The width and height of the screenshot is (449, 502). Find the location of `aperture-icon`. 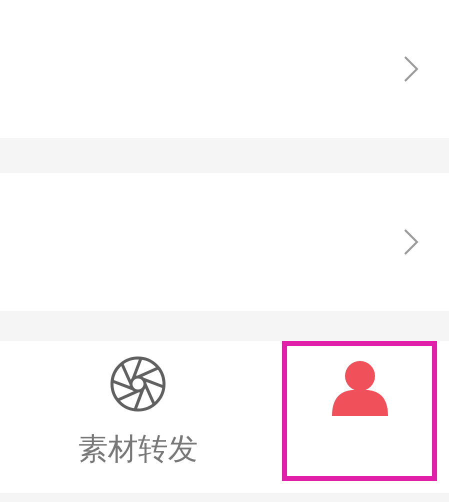

aperture-icon is located at coordinates (138, 384).